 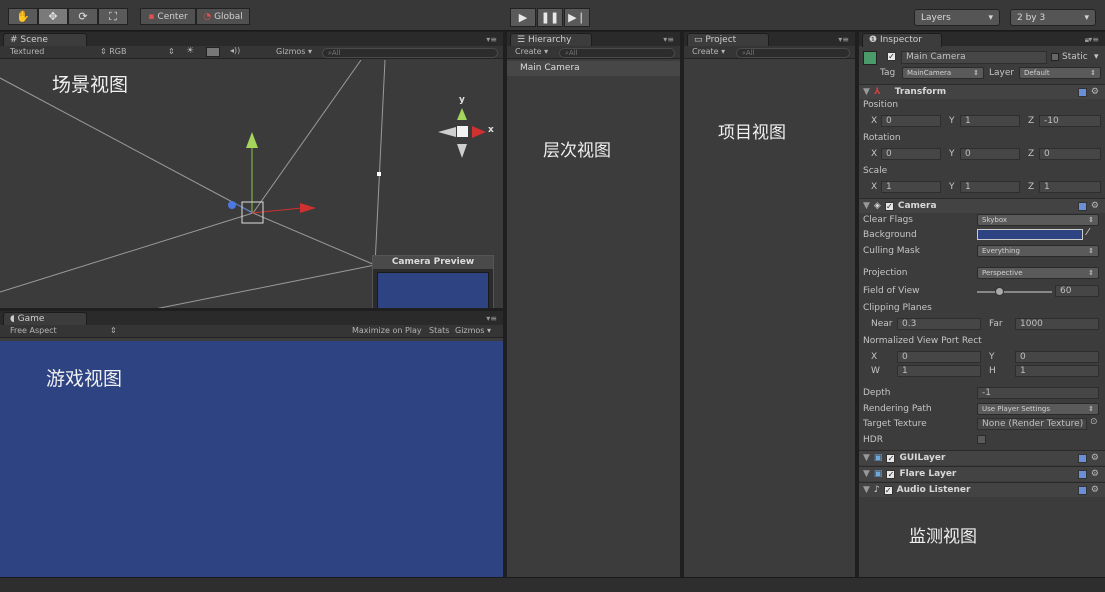 What do you see at coordinates (1030, 234) in the screenshot?
I see `background-color-swatch` at bounding box center [1030, 234].